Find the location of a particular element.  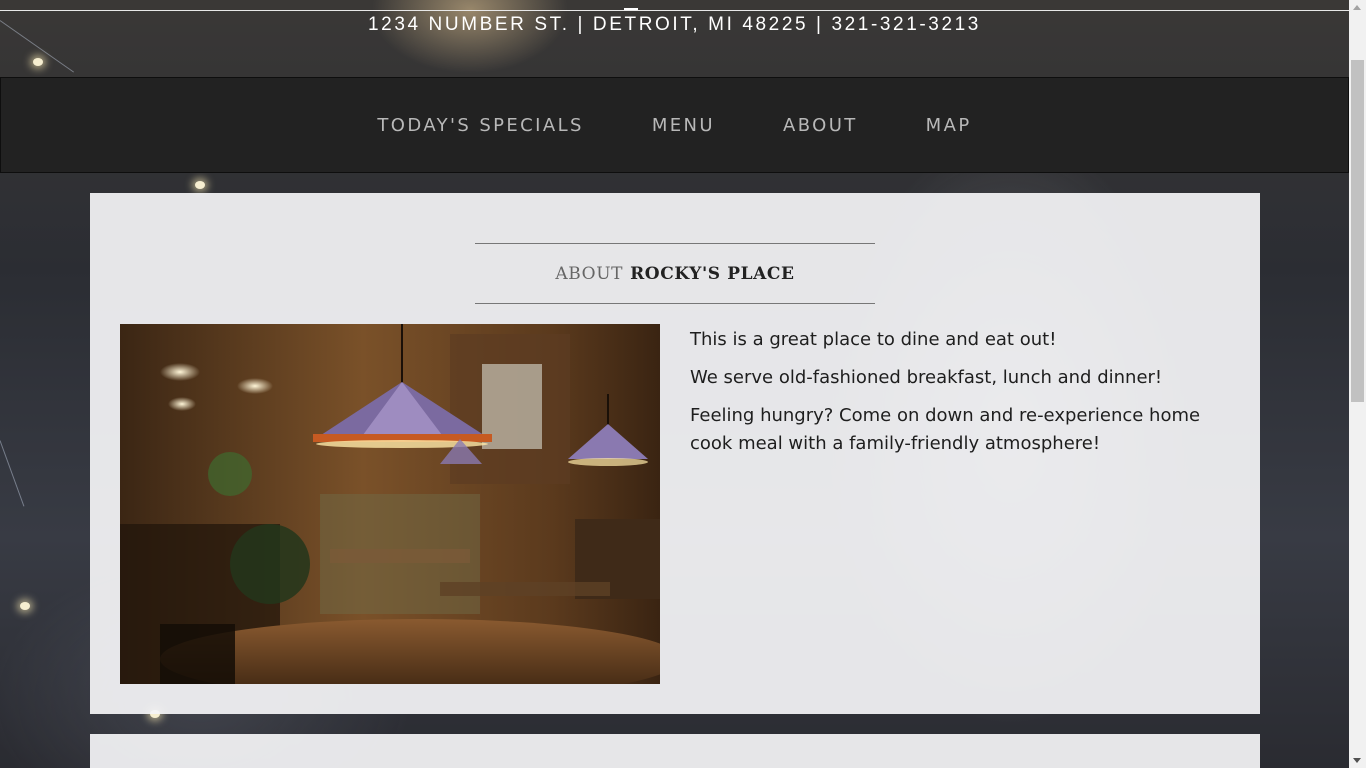

nav-item-menu: MENU is located at coordinates (683, 125).